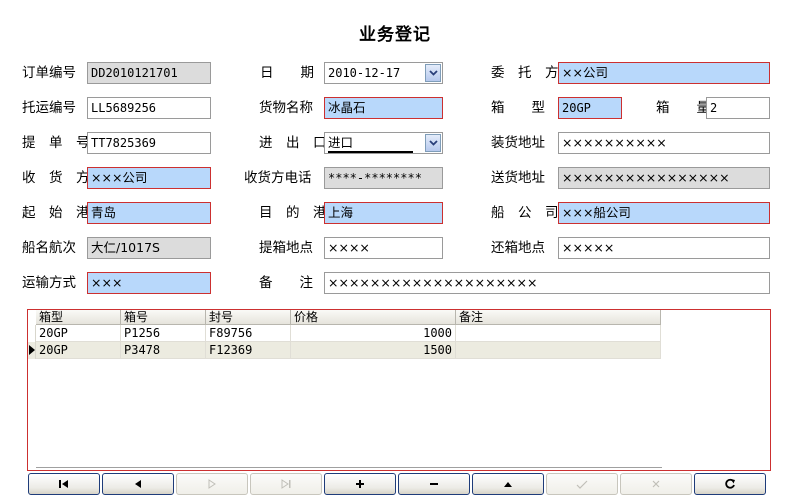  Describe the element at coordinates (248, 333) in the screenshot. I see `cell-seal-no: F89756` at that location.